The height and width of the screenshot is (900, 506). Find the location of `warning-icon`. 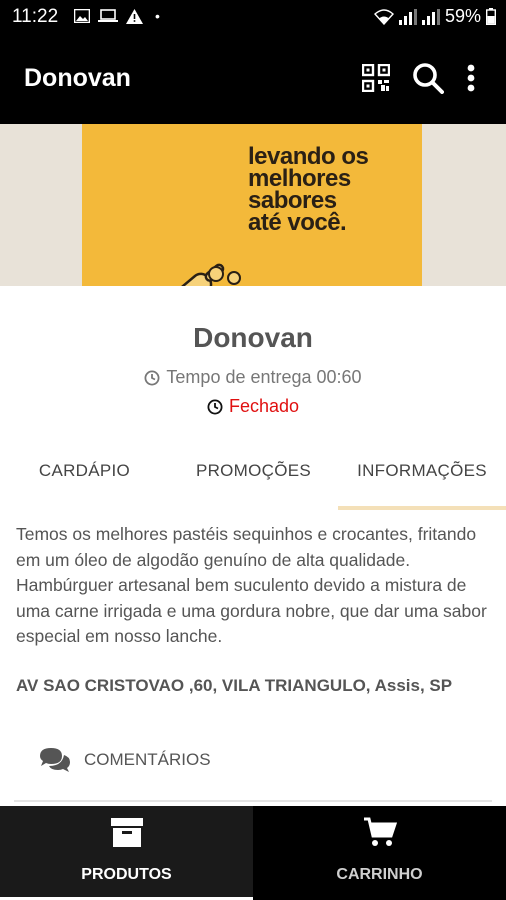

warning-icon is located at coordinates (134, 16).